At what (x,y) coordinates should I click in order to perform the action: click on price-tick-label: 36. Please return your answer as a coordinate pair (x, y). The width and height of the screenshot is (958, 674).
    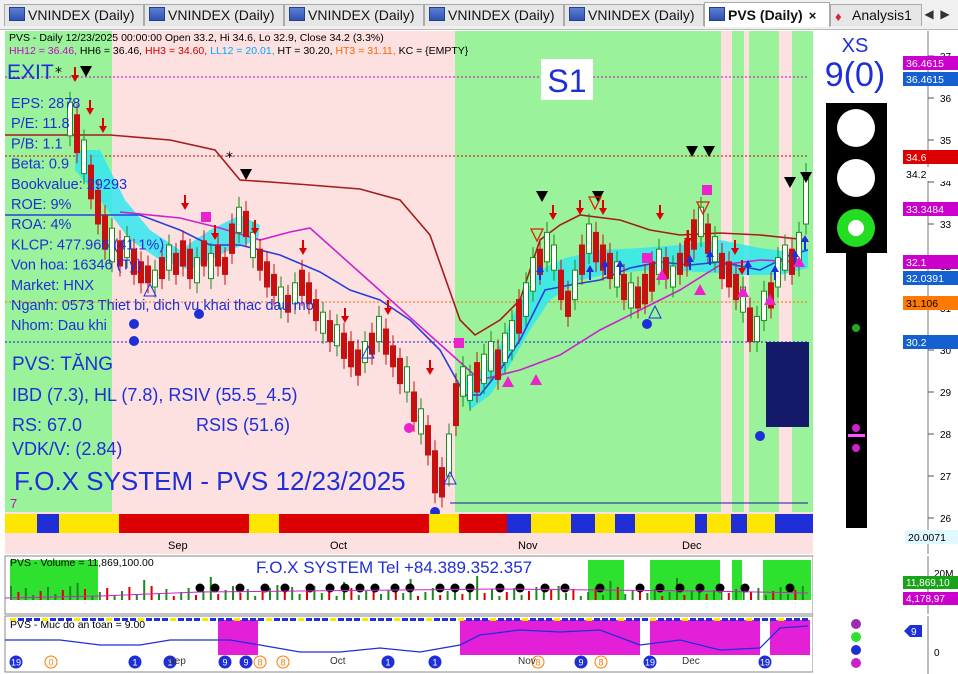
    Looking at the image, I should click on (946, 99).